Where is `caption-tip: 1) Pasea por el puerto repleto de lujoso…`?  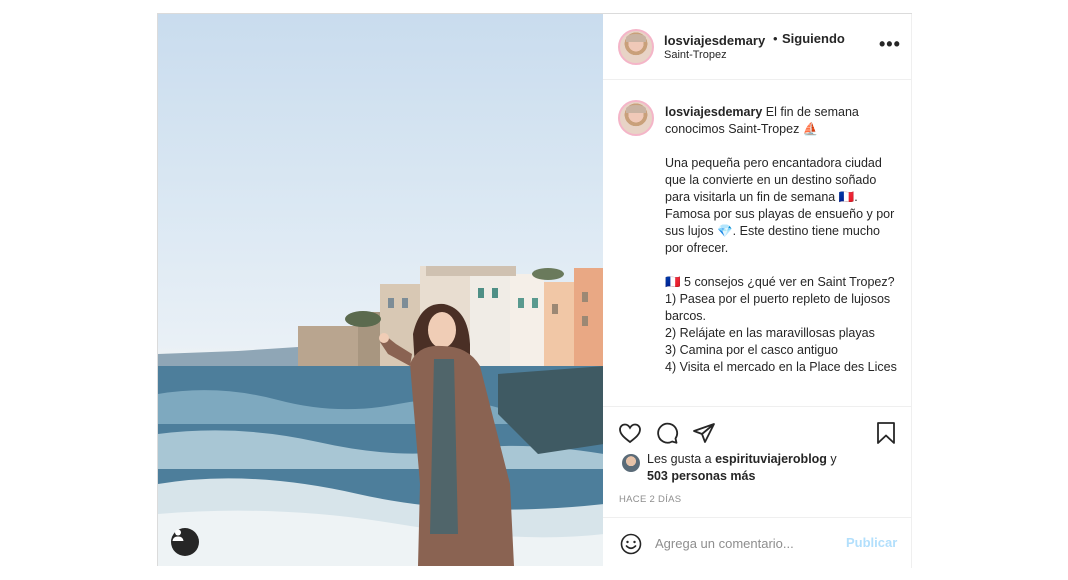
caption-tip: 1) Pasea por el puerto repleto de lujoso… is located at coordinates (778, 307).